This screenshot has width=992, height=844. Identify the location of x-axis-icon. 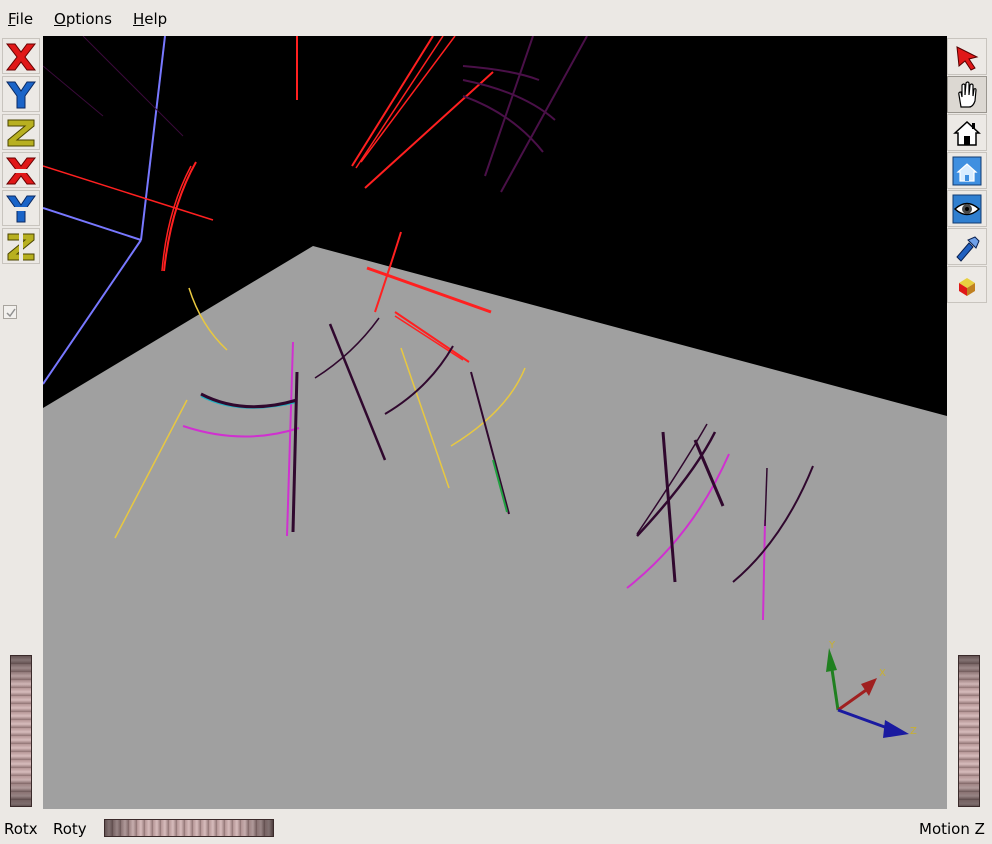
(21, 57).